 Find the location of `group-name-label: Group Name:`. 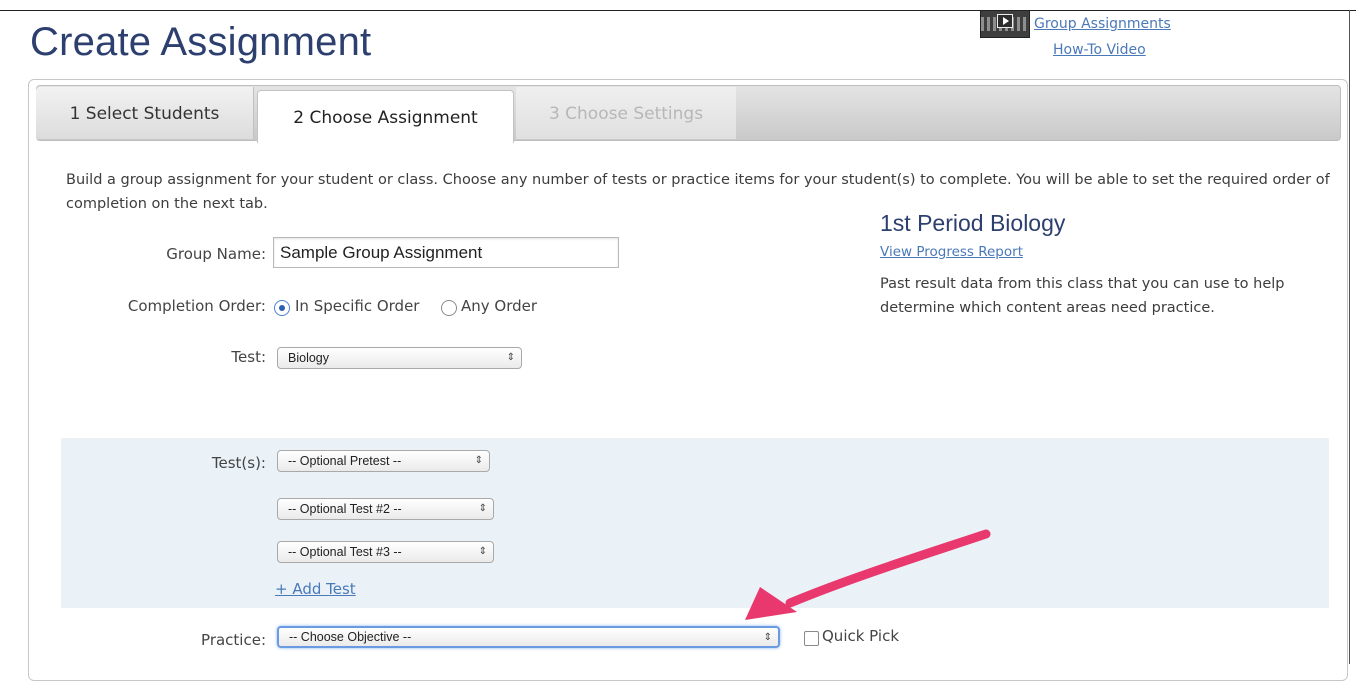

group-name-label: Group Name: is located at coordinates (216, 254).